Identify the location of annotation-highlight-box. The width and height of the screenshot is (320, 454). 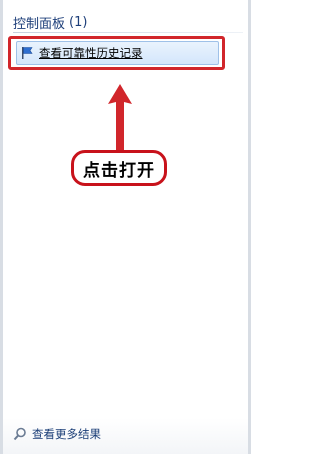
(116, 53).